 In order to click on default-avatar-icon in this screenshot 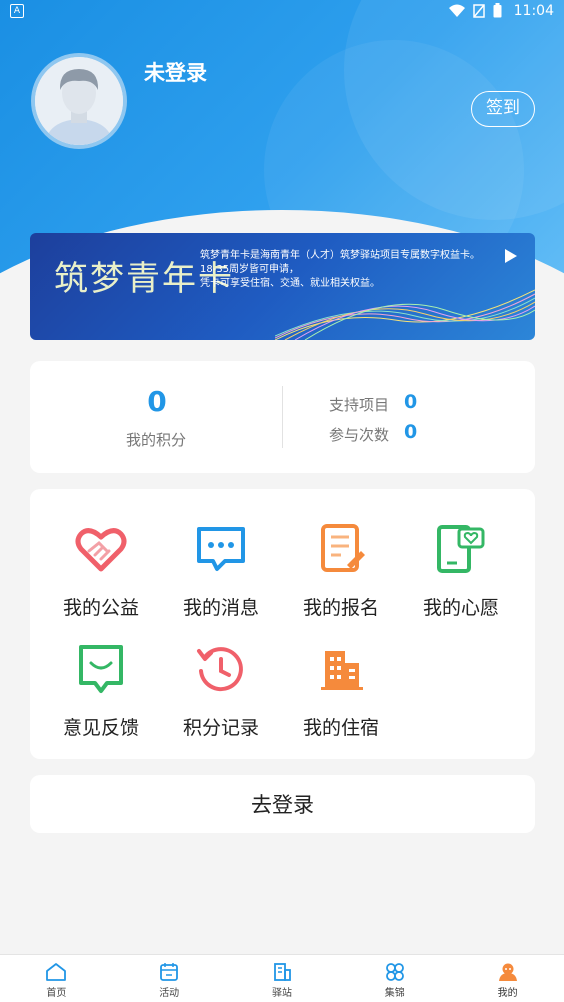, I will do `click(79, 101)`.